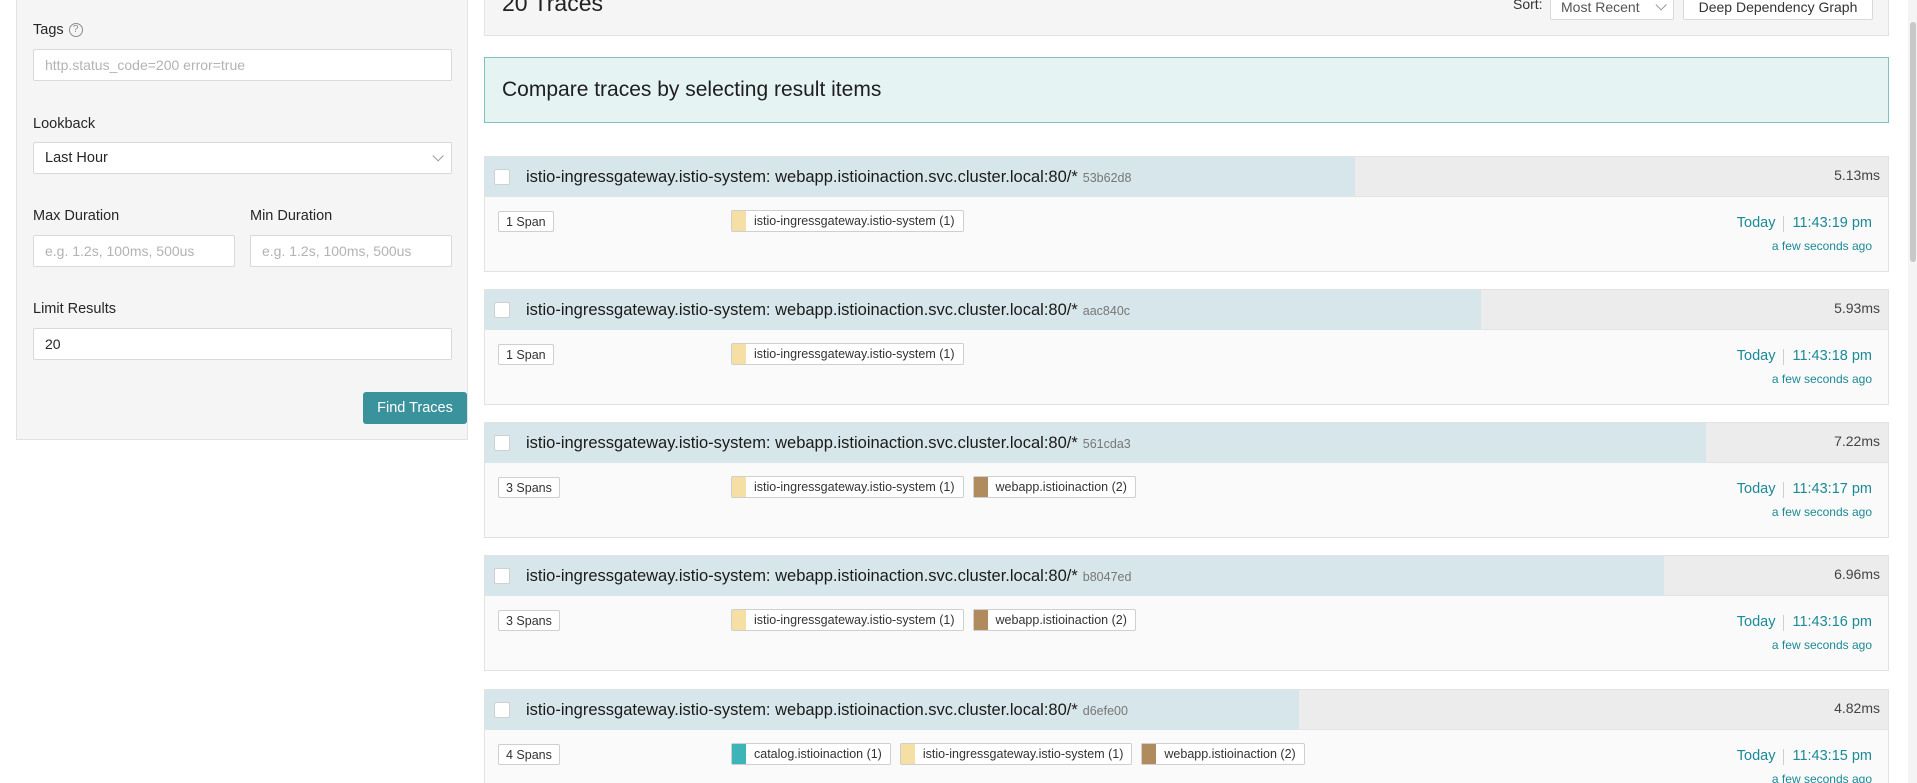  Describe the element at coordinates (134, 251) in the screenshot. I see `max-duration-input` at that location.